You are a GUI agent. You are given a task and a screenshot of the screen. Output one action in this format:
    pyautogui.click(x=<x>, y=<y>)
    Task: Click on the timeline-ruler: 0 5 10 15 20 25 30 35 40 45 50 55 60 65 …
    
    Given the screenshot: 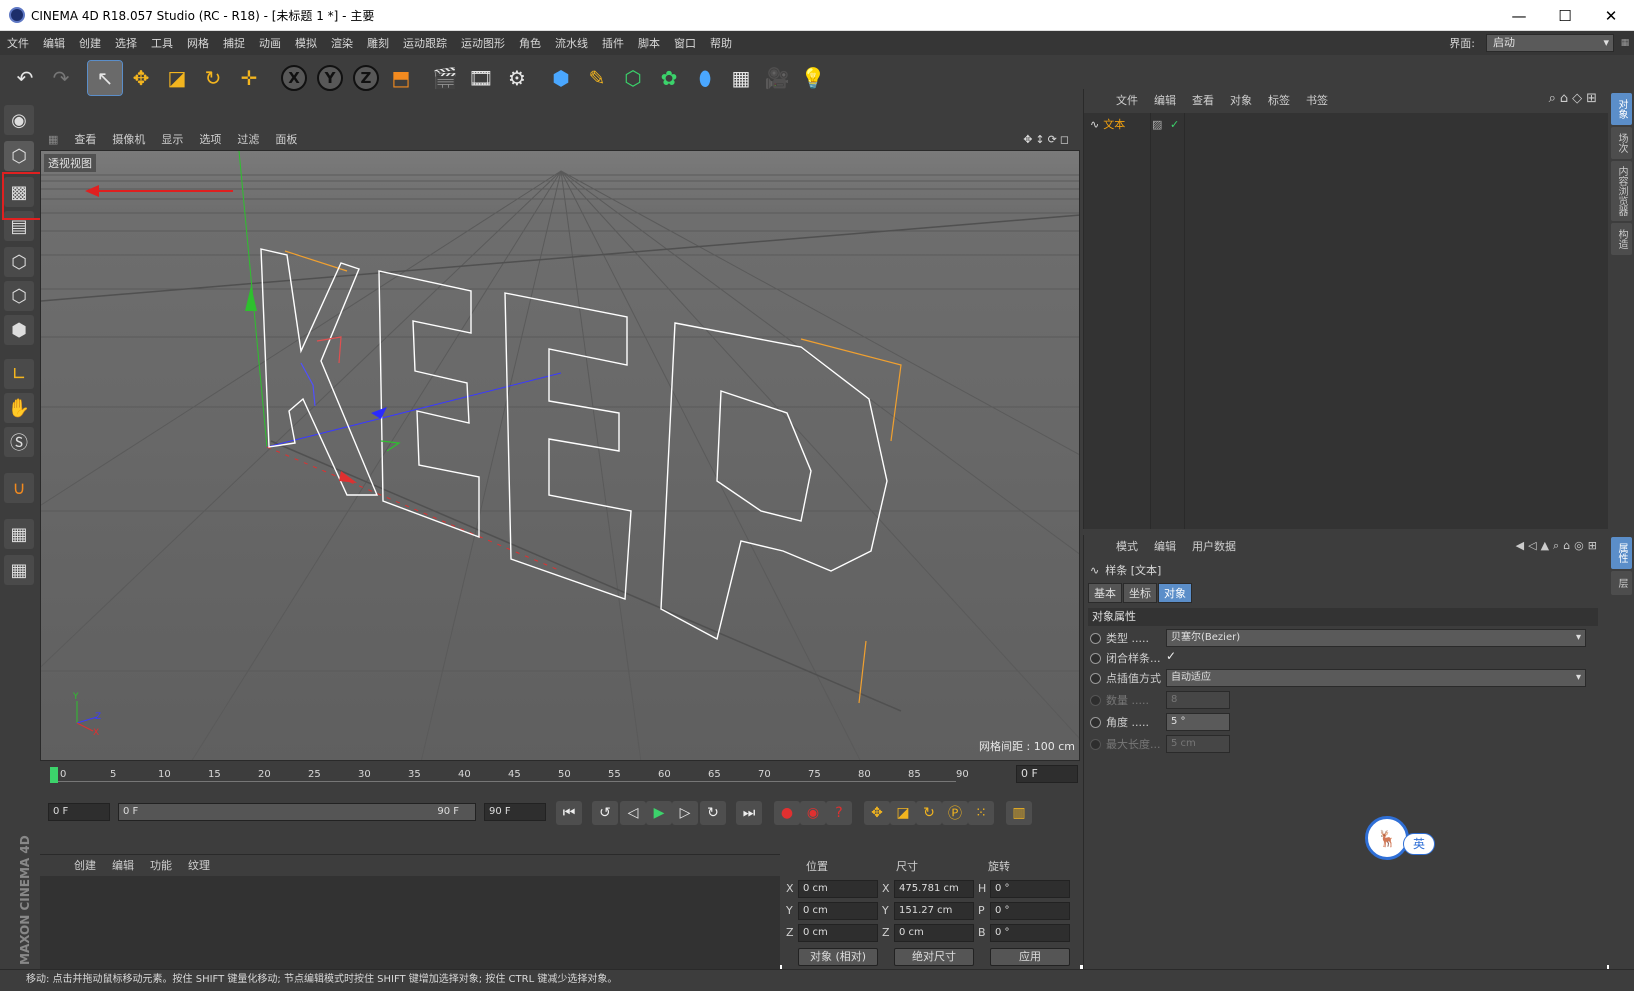 What is the action you would take?
    pyautogui.click(x=560, y=779)
    